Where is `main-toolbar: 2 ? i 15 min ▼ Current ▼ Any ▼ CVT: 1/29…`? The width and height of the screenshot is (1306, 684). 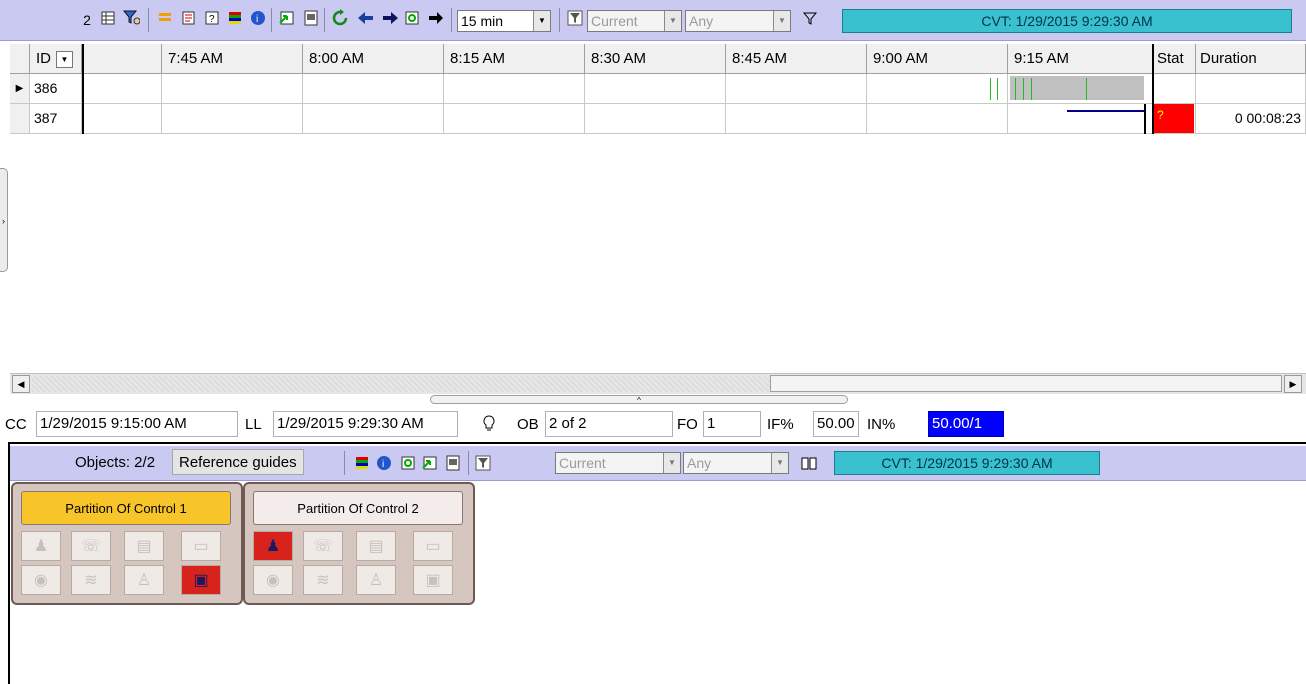
main-toolbar: 2 ? i 15 min ▼ Current ▼ Any ▼ CVT: 1/29… is located at coordinates (653, 20).